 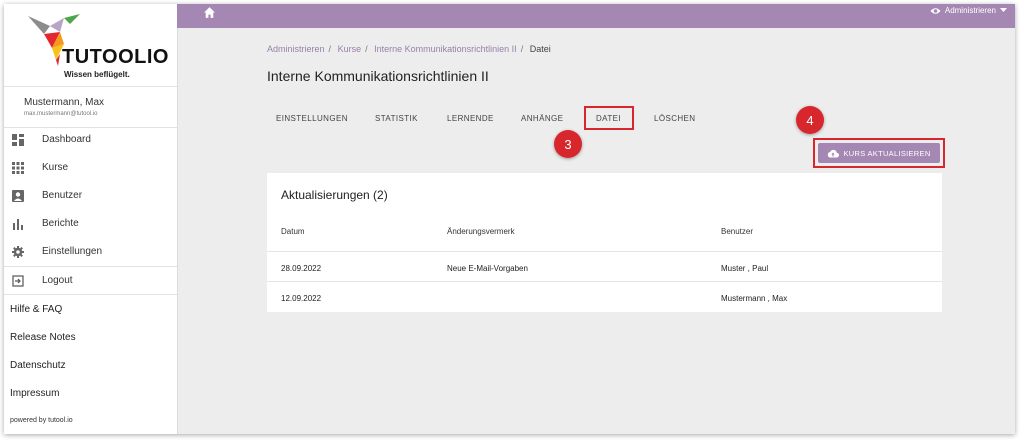 What do you see at coordinates (396, 118) in the screenshot?
I see `tab-statistik: STATISTIK` at bounding box center [396, 118].